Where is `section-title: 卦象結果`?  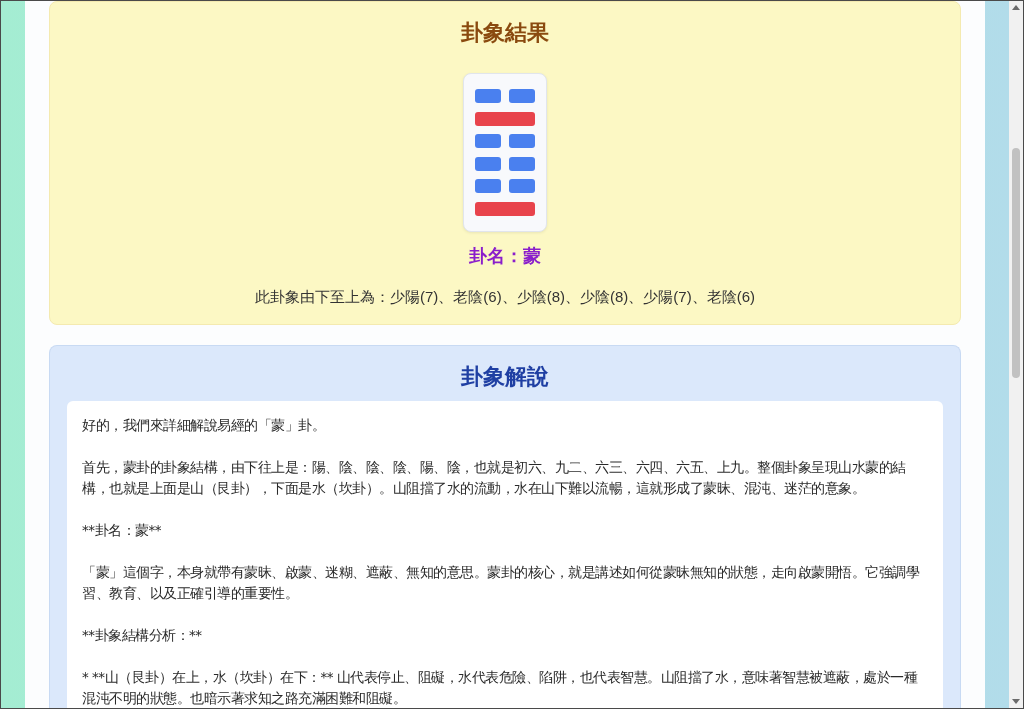 section-title: 卦象結果 is located at coordinates (505, 33).